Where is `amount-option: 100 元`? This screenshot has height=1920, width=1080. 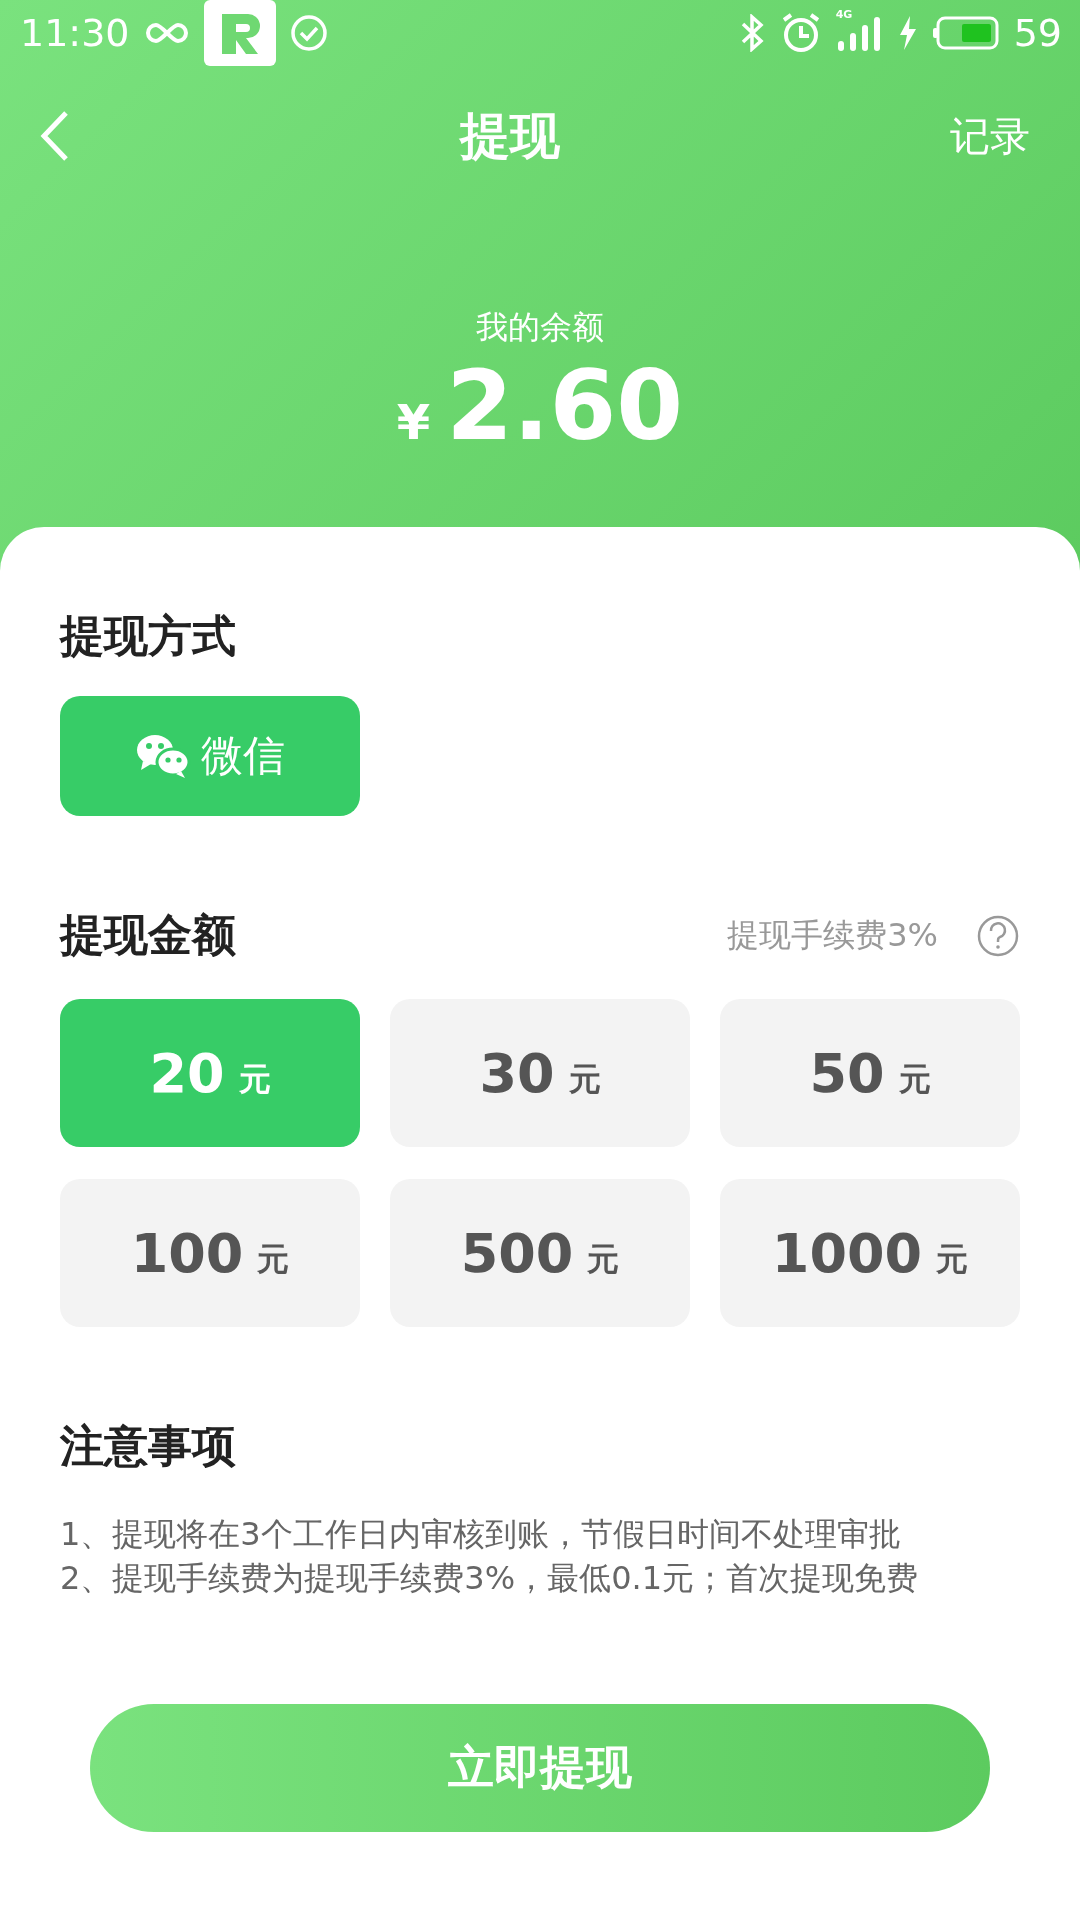 amount-option: 100 元 is located at coordinates (210, 1253).